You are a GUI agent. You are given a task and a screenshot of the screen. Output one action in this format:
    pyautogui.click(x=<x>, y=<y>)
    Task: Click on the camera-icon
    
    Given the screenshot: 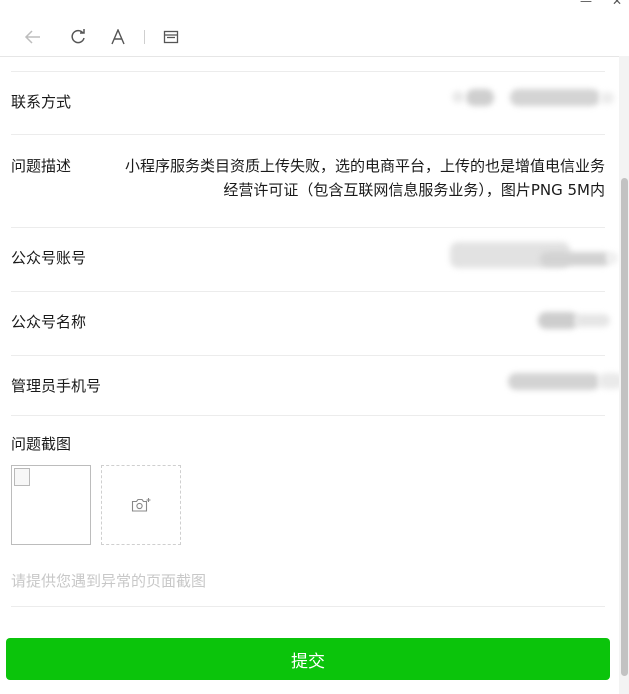 What is the action you would take?
    pyautogui.click(x=141, y=505)
    